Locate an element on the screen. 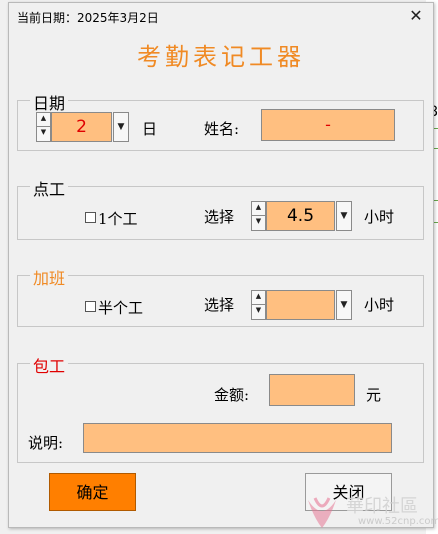 This screenshot has width=438, height=534. regular-select-label: 选择 is located at coordinates (219, 217).